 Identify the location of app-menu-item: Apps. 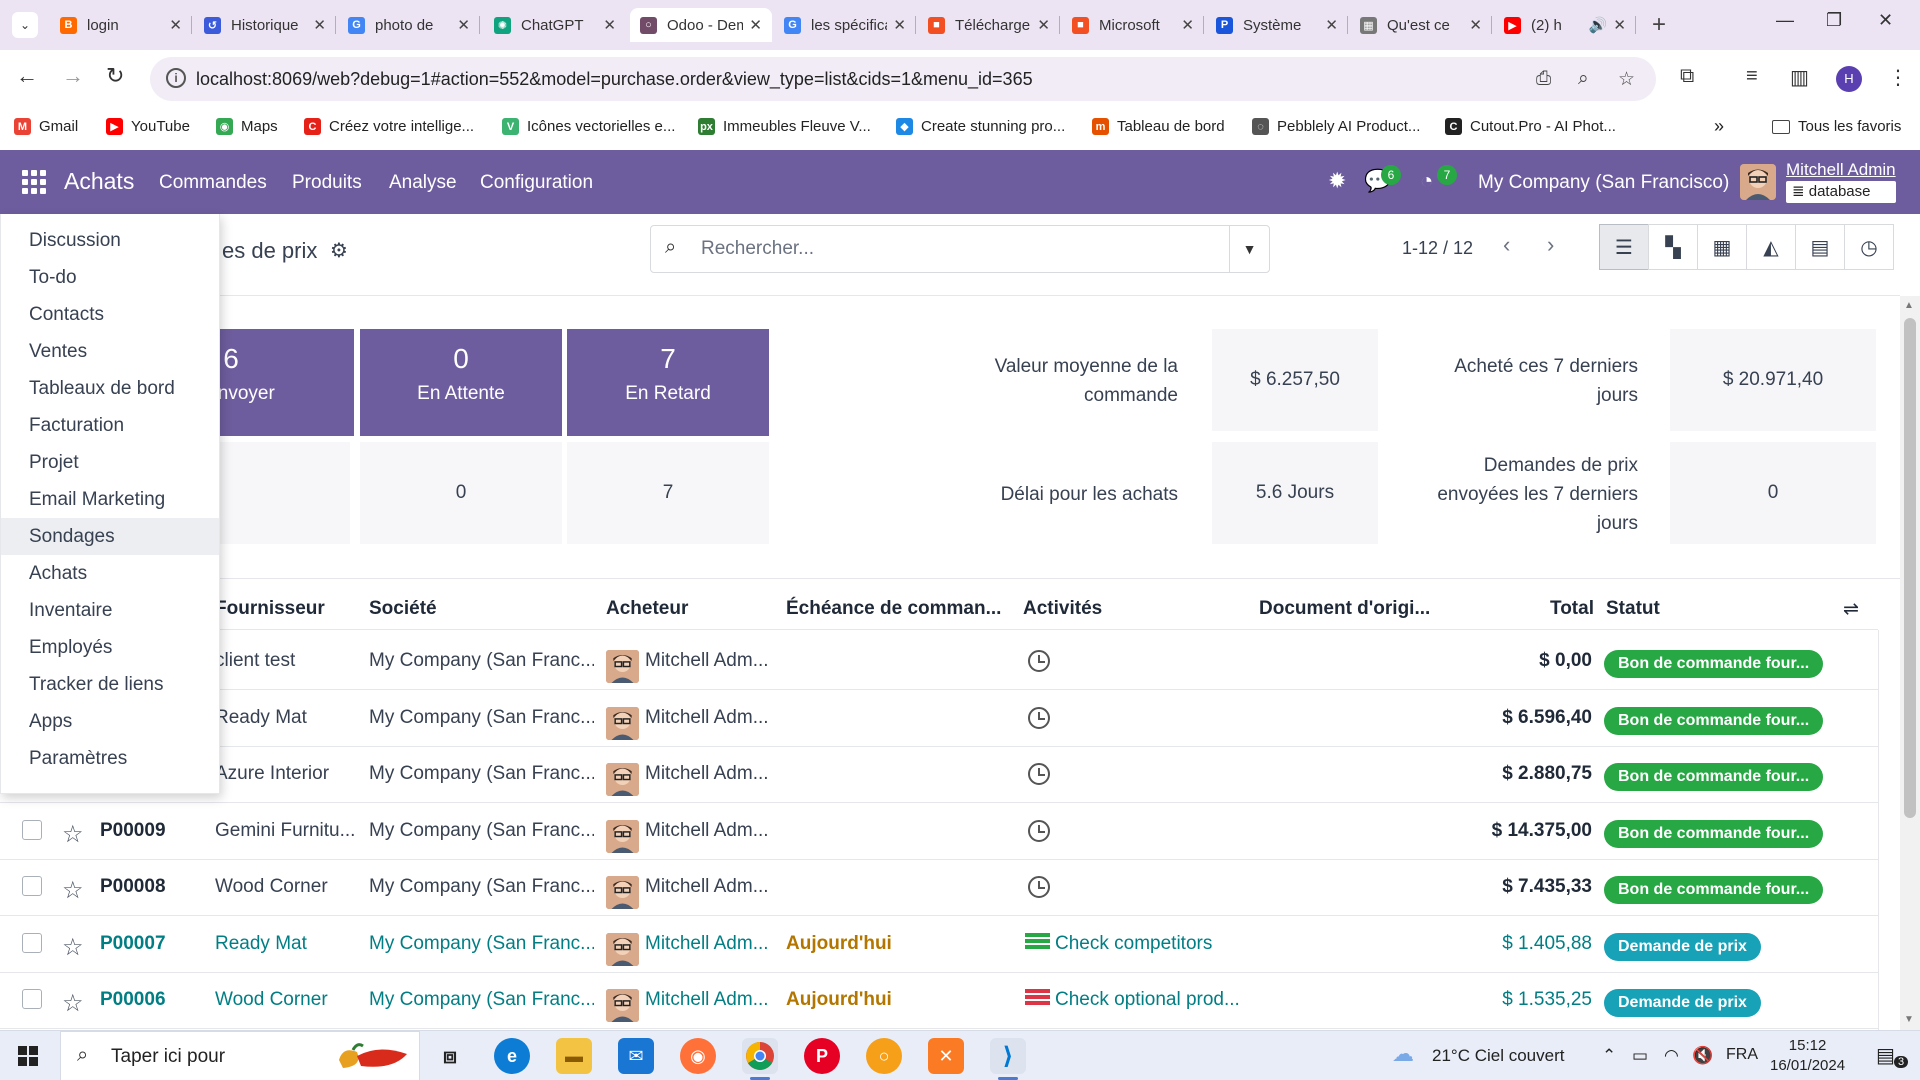
(110, 721).